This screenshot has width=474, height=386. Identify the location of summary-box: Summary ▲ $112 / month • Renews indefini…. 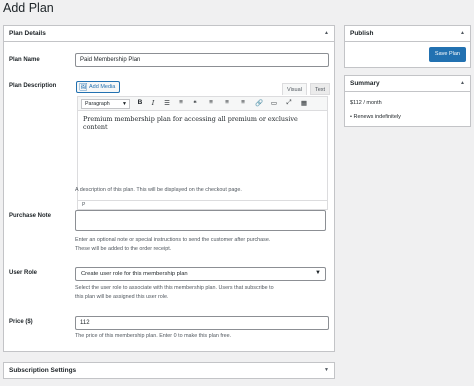
(407, 101).